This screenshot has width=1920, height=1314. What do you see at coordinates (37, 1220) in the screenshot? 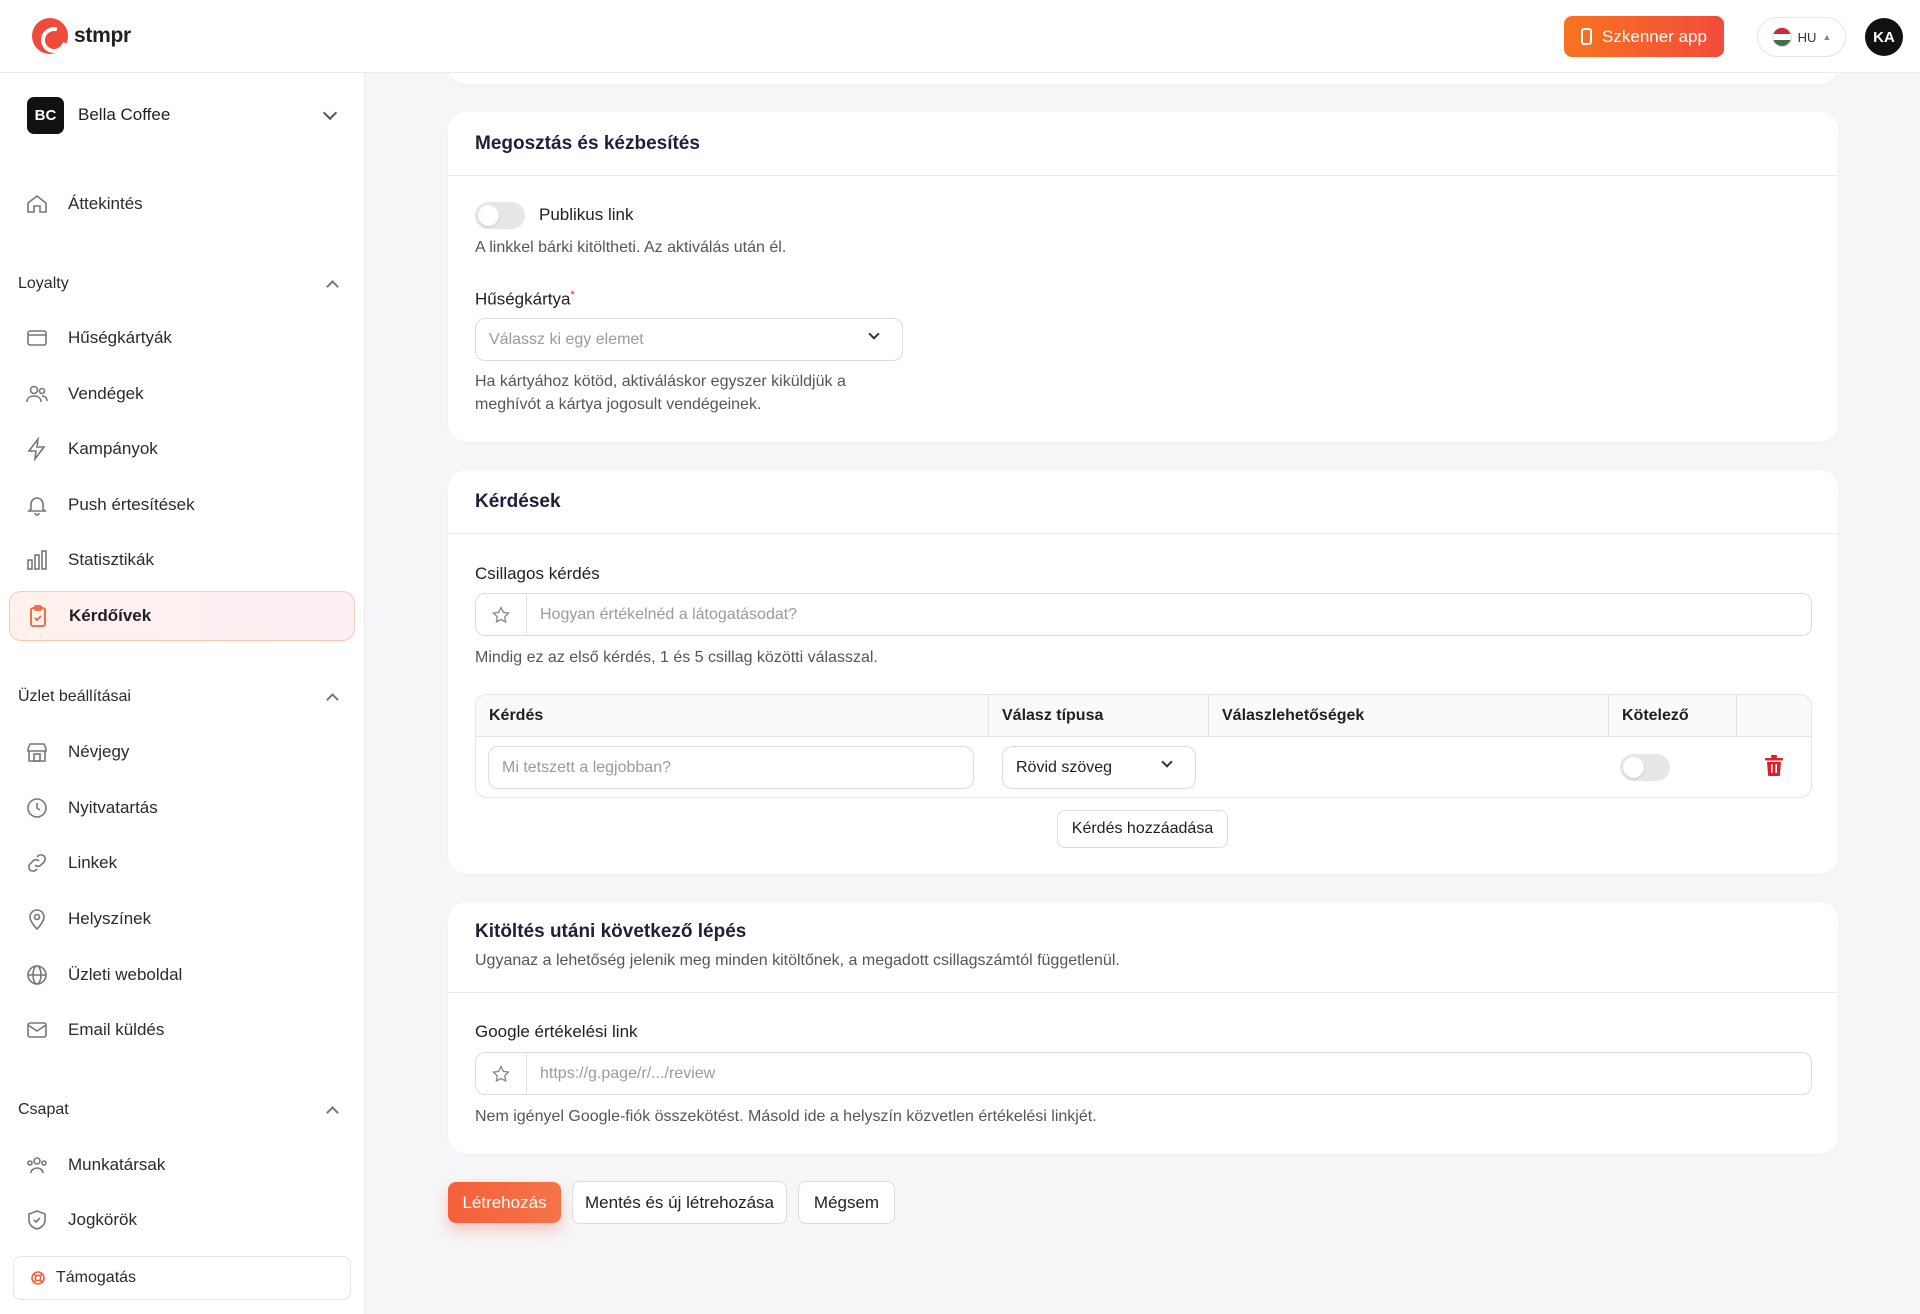
I see `shield-check-icon` at bounding box center [37, 1220].